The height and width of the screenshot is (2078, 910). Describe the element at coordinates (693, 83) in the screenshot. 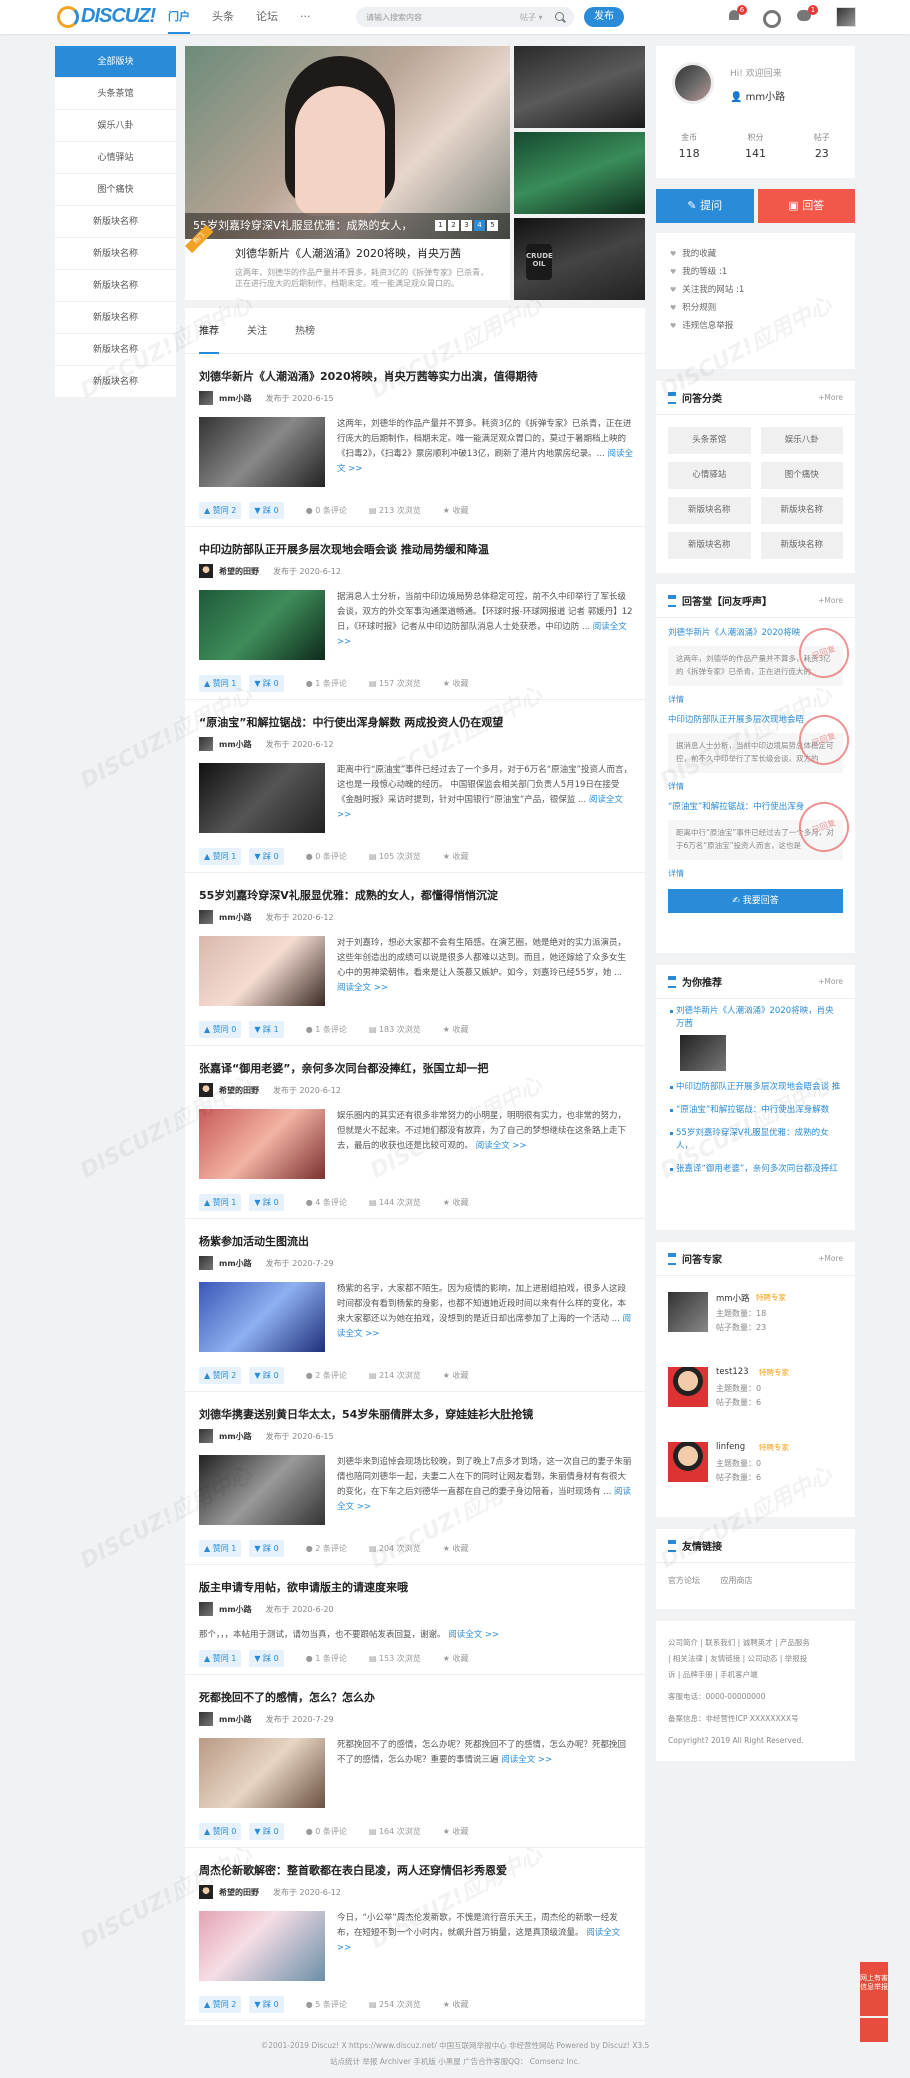

I see `profile-avatar` at that location.